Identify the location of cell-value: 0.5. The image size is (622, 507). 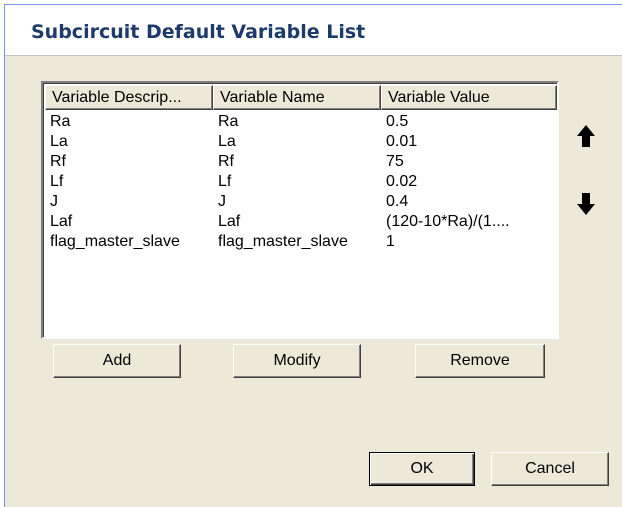
(397, 121).